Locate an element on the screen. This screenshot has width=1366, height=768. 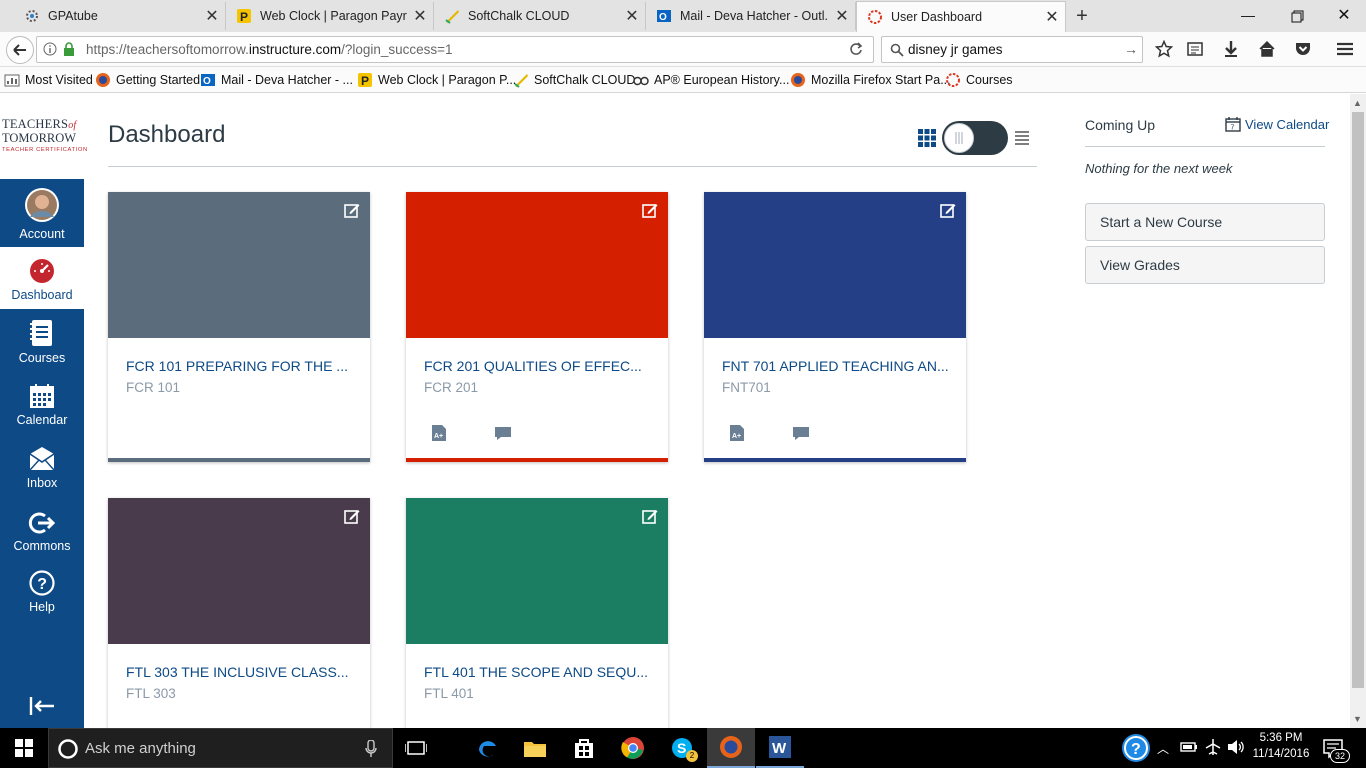
course-card: FCR 101 PREPARING FOR THE ... FCR 101 is located at coordinates (239, 327).